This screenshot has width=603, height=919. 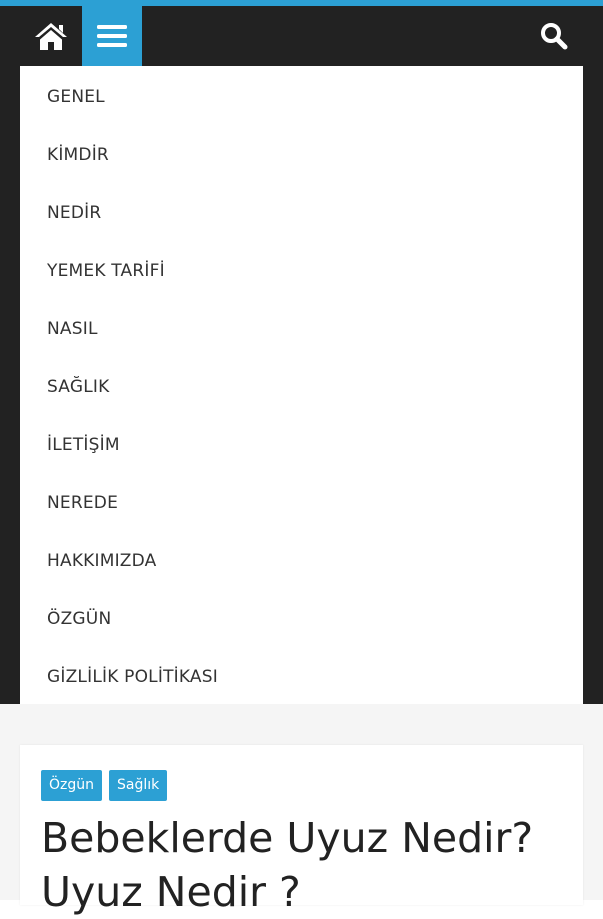 I want to click on tag-saglik: Sağlık, so click(x=138, y=785).